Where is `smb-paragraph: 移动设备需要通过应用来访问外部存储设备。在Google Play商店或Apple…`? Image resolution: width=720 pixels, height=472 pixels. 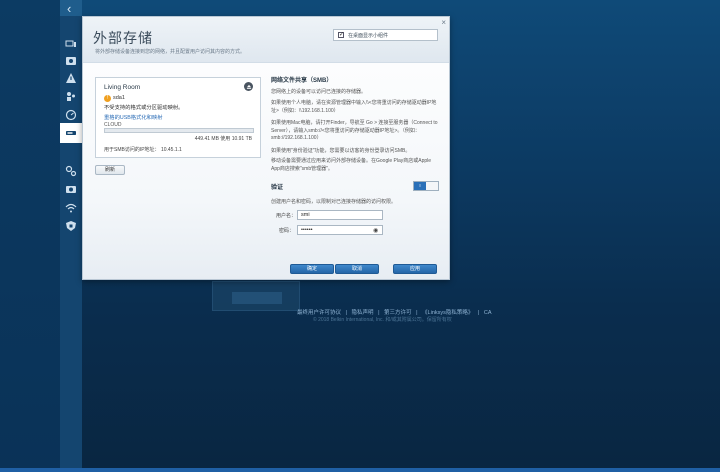
smb-paragraph: 移动设备需要通过应用来访问外部存储设备。在Google Play商店或Apple… is located at coordinates (351, 165).